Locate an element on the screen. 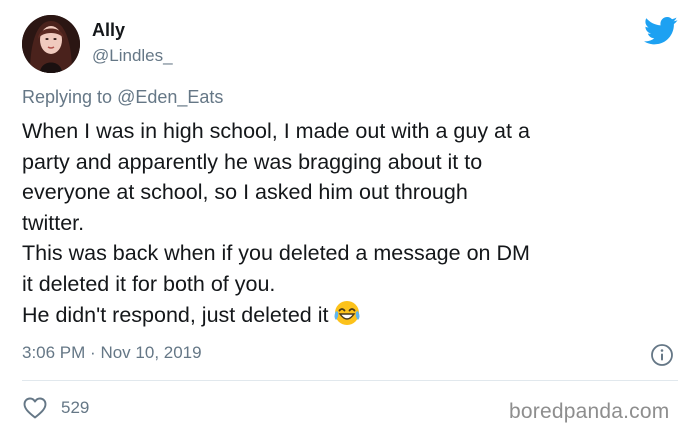 The width and height of the screenshot is (700, 434). tweet-line: He didn't respond, just deleted it is located at coordinates (175, 315).